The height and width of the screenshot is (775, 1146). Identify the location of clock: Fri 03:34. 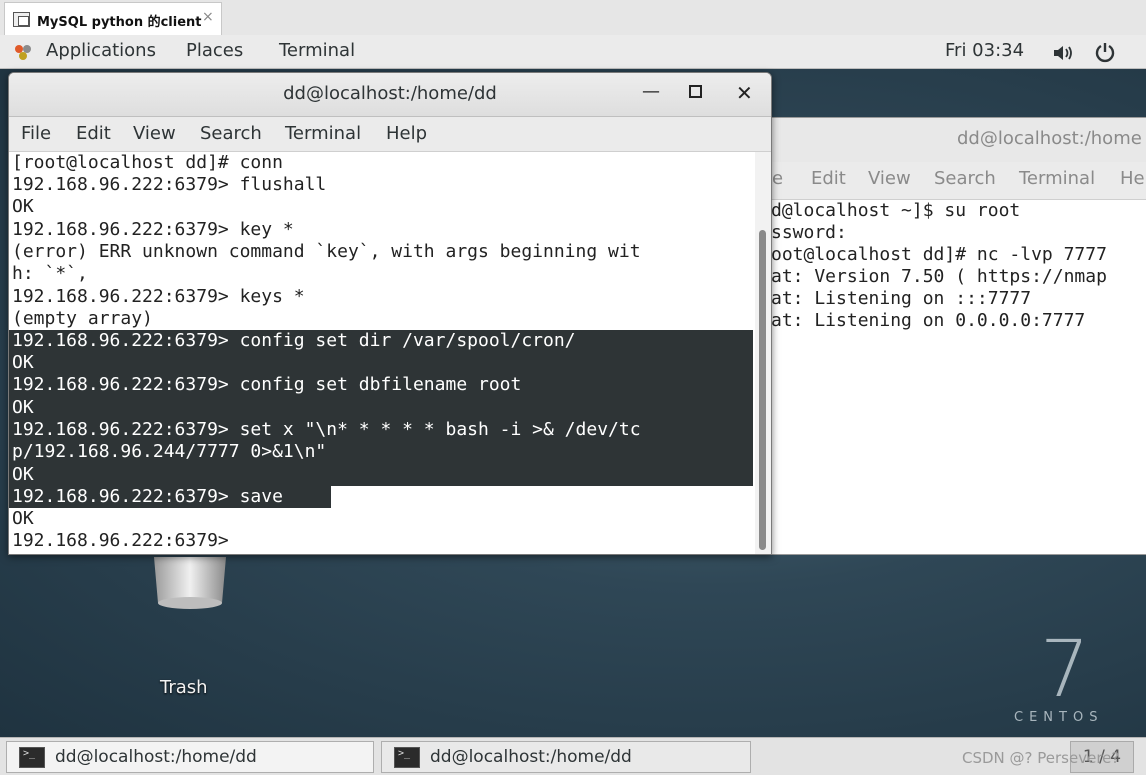
(984, 50).